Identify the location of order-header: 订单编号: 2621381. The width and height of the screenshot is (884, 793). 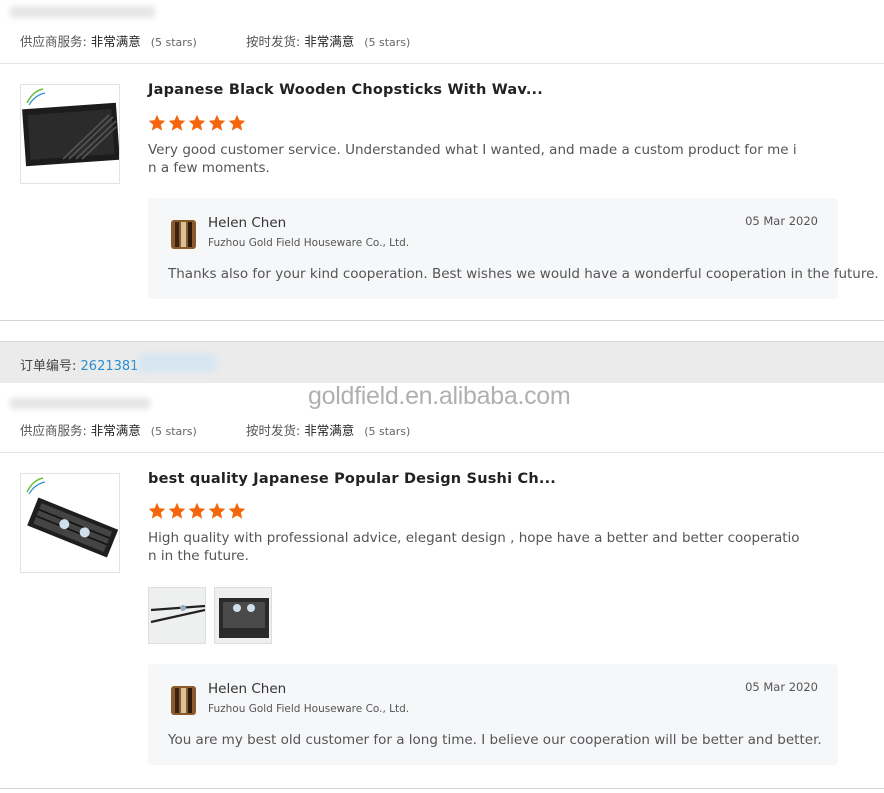
(442, 362).